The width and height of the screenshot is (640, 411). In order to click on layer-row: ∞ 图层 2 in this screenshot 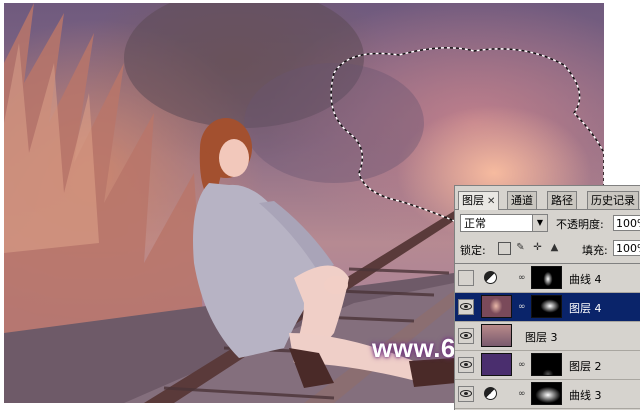, I will do `click(547, 365)`.